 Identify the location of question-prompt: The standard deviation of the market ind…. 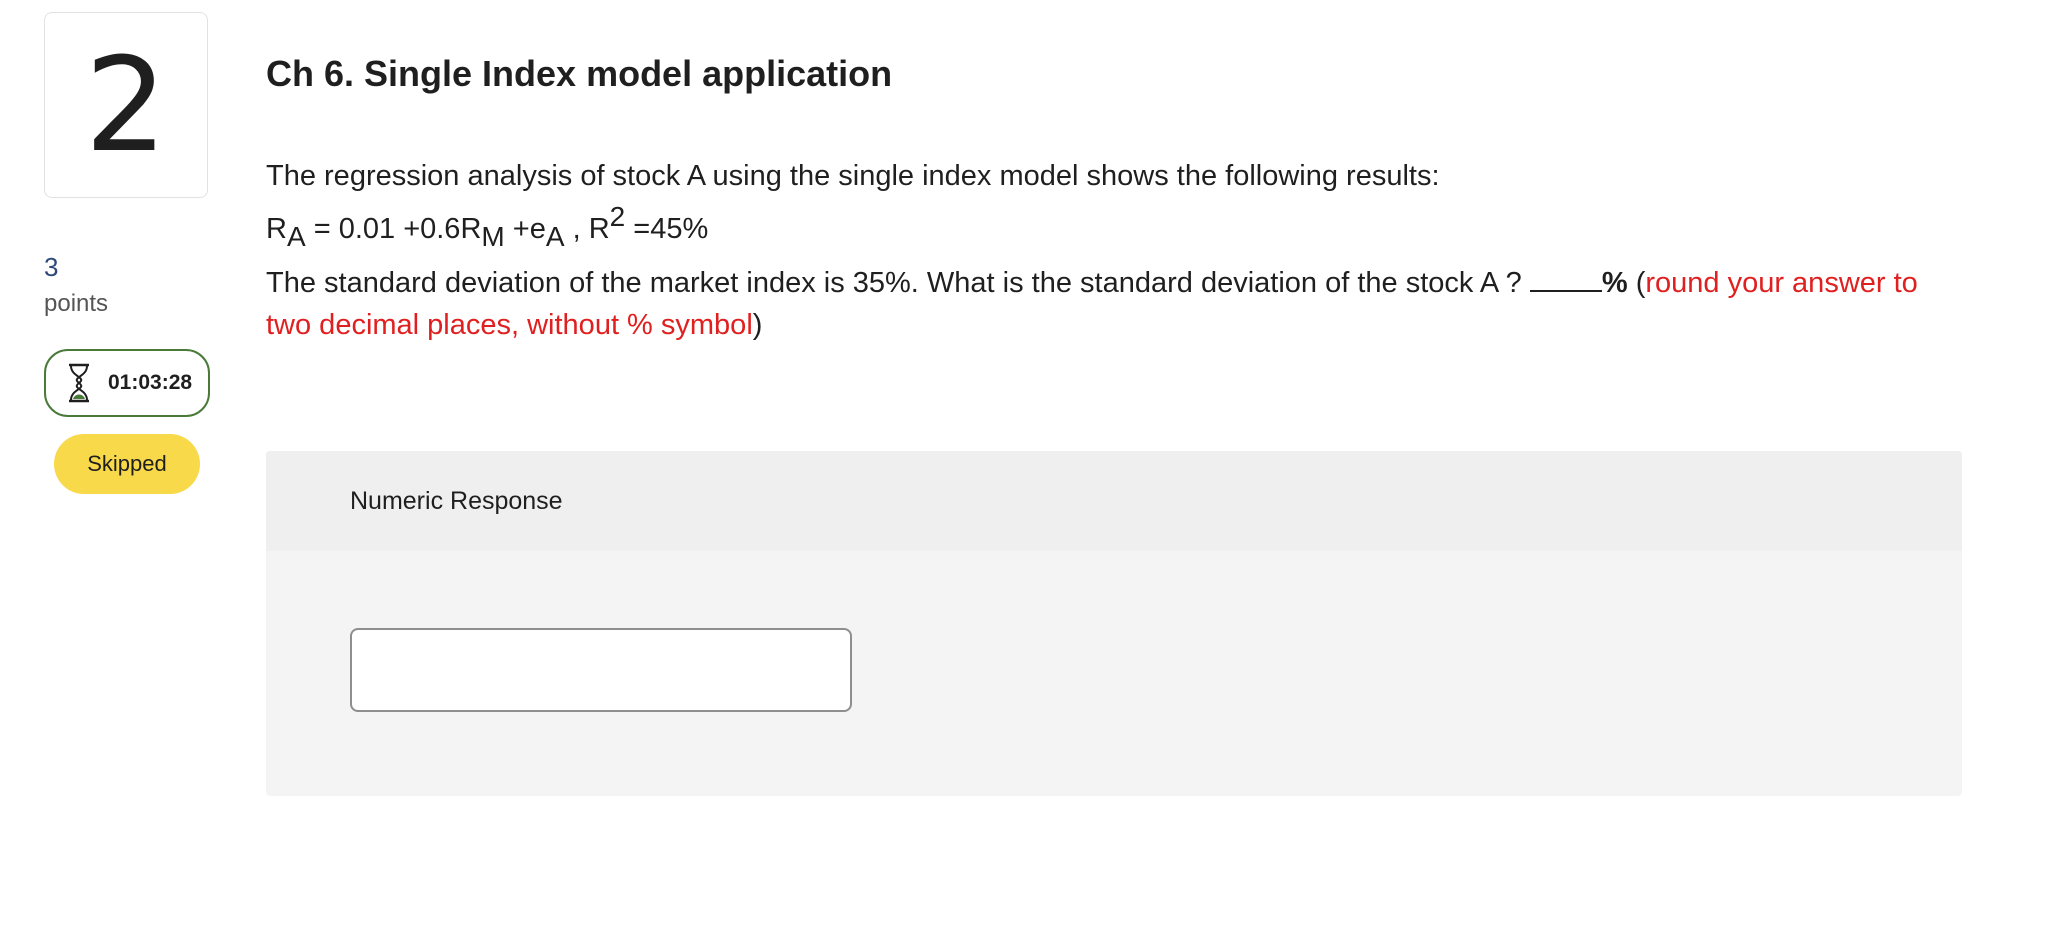
(1096, 304).